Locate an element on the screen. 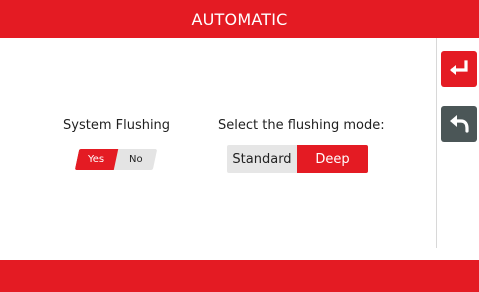 Image resolution: width=479 pixels, height=292 pixels. enter-icon is located at coordinates (459, 67).